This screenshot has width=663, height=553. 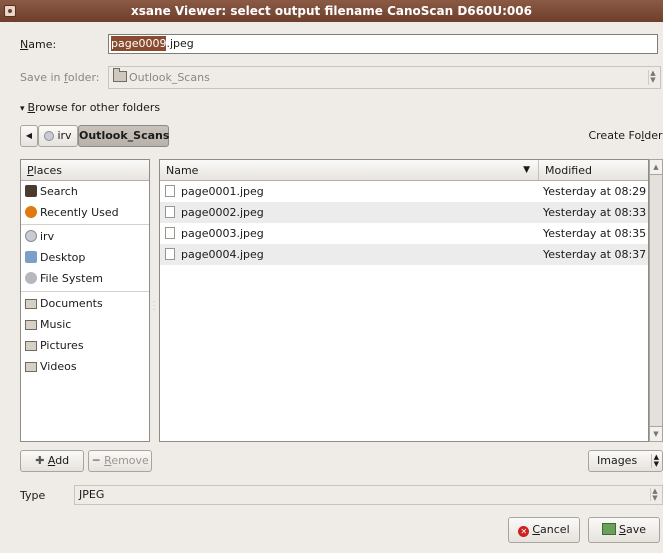 I want to click on left-arrow-icon: ◀, so click(x=29, y=135).